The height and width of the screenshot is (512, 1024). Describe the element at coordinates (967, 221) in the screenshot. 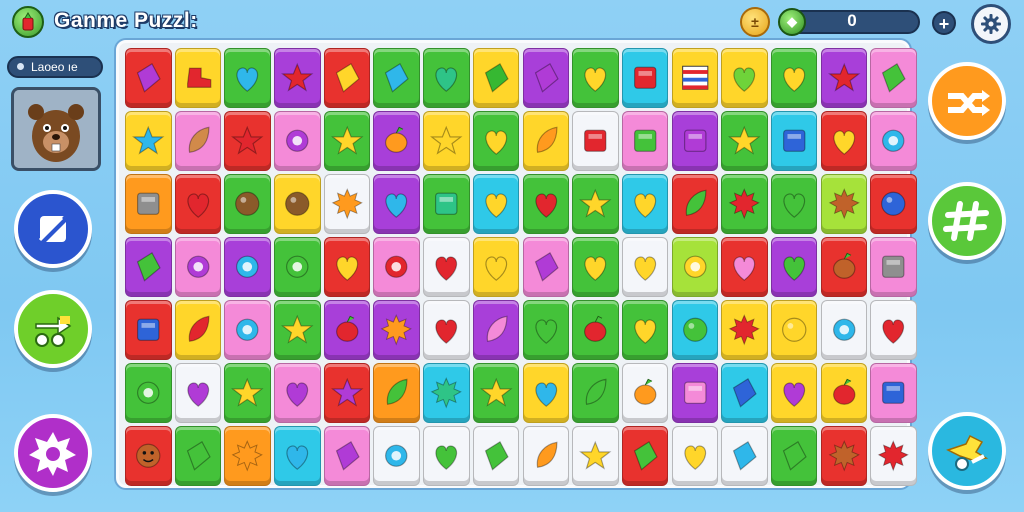

I see `hash-button` at that location.